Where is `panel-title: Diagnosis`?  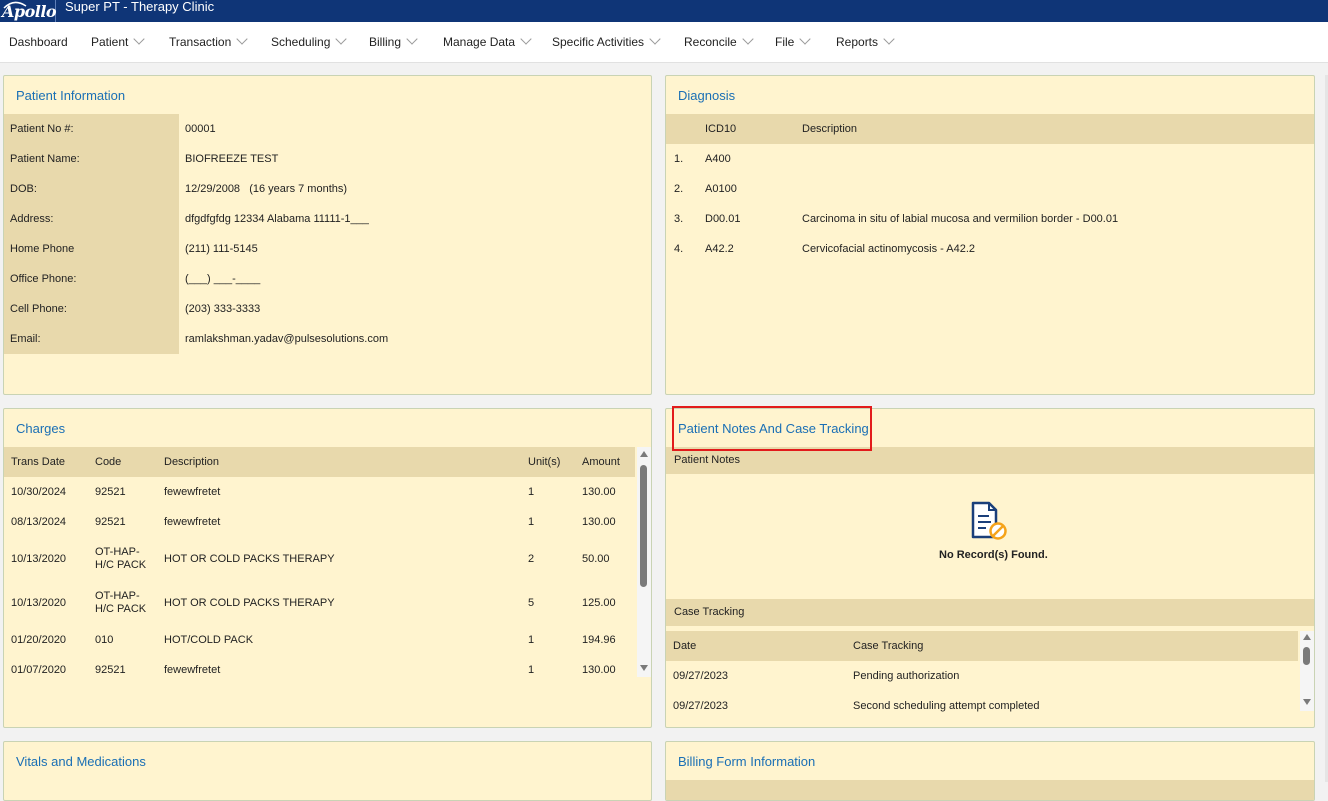 panel-title: Diagnosis is located at coordinates (707, 95).